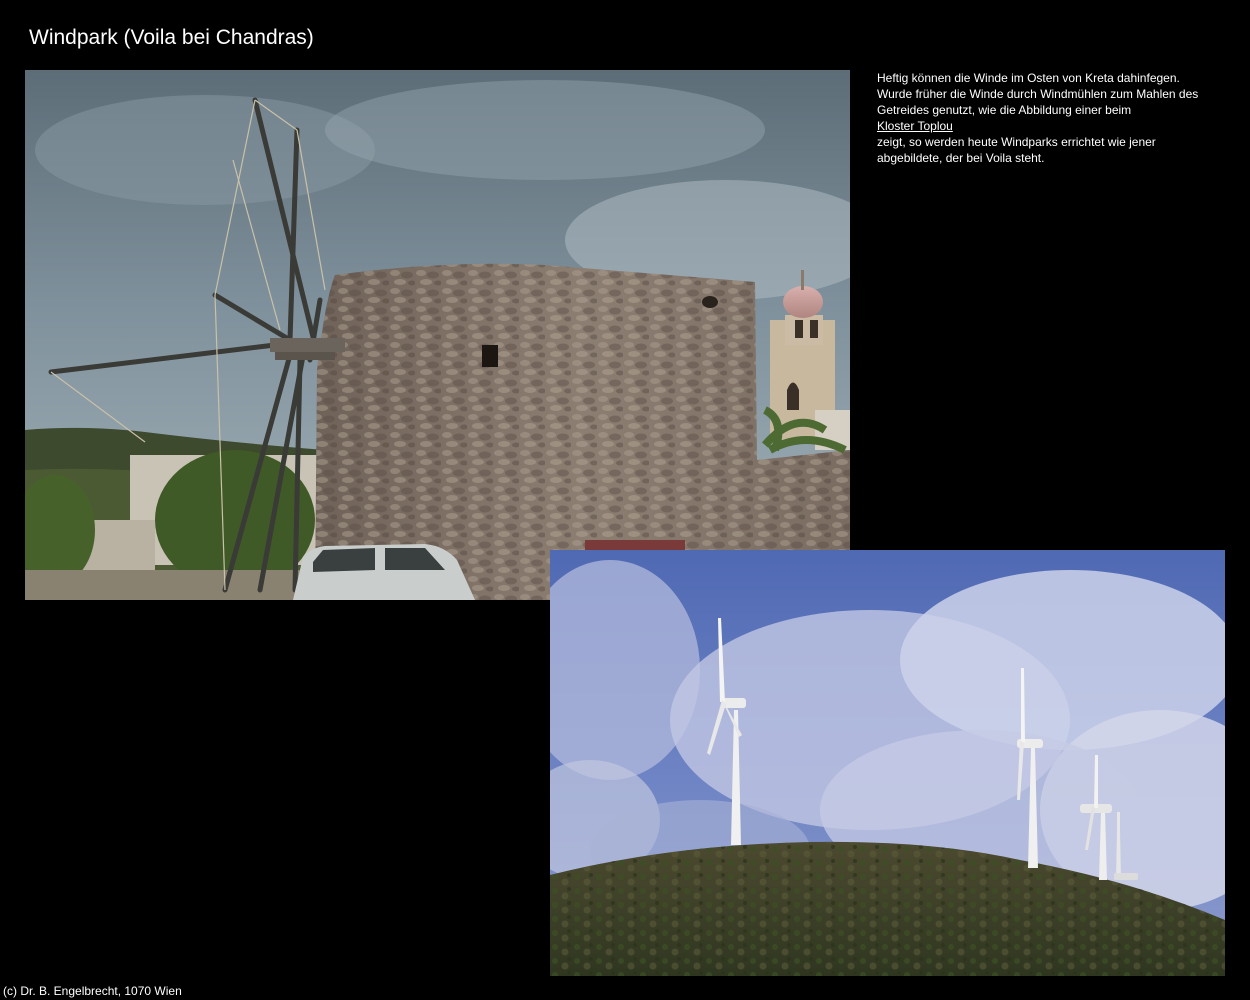 This screenshot has width=1250, height=1000. What do you see at coordinates (915, 126) in the screenshot?
I see `kloster-toplou-link: Kloster Toplou` at bounding box center [915, 126].